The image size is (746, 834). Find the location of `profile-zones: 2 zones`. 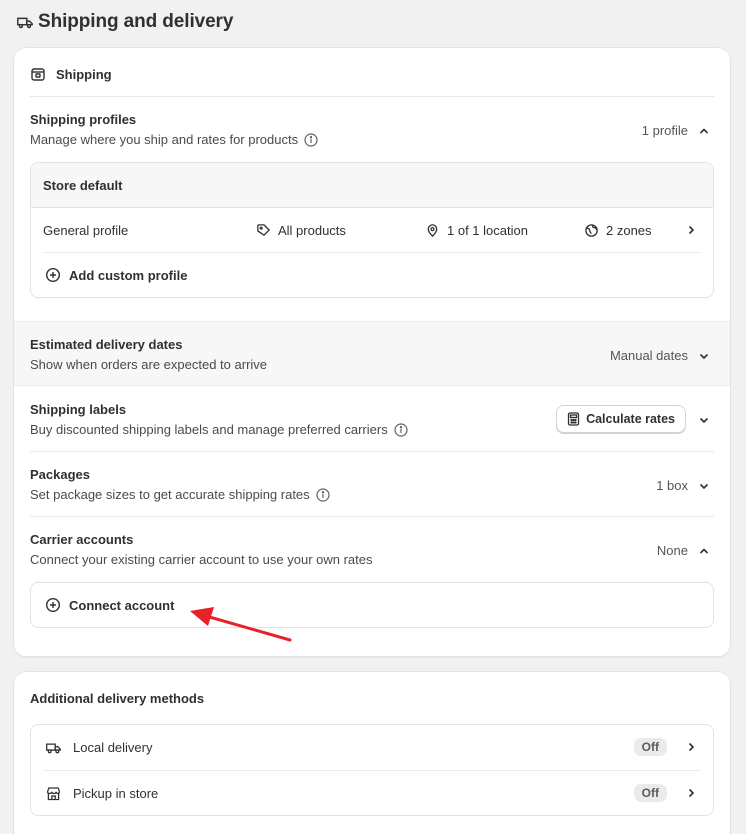

profile-zones: 2 zones is located at coordinates (618, 230).